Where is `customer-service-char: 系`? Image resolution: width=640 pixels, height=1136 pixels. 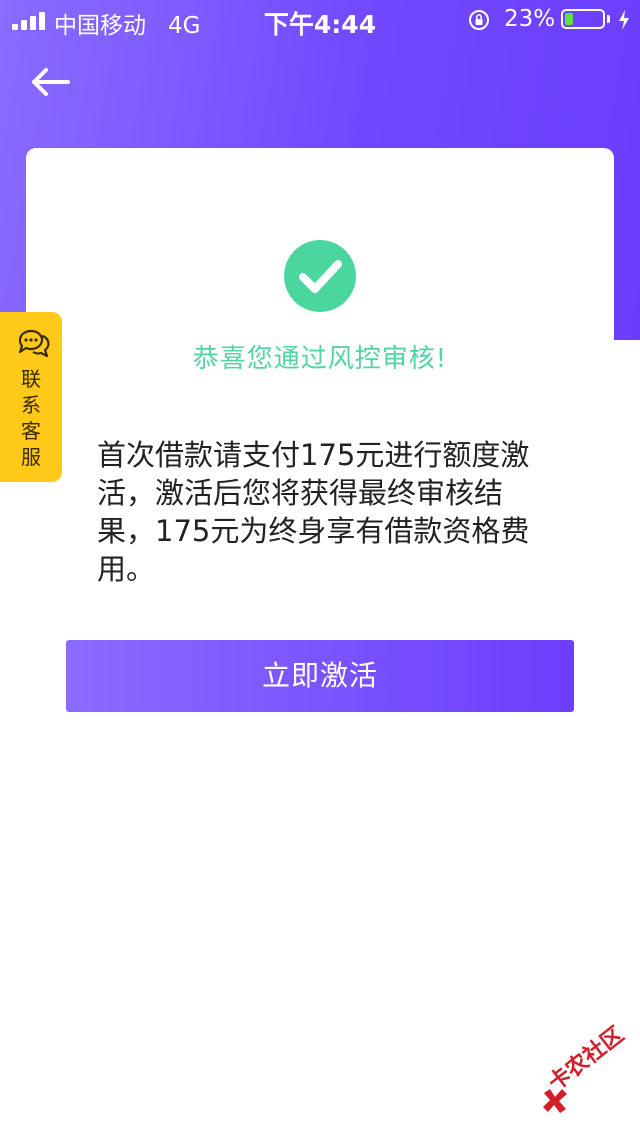
customer-service-char: 系 is located at coordinates (31, 405).